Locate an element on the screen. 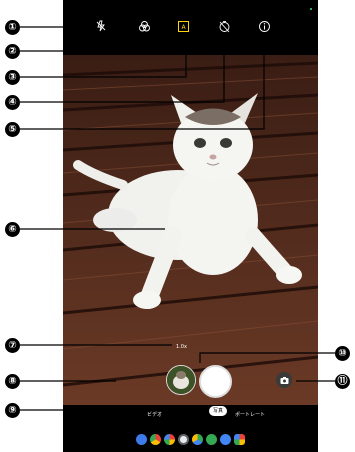  mode-portrait: ポートレート is located at coordinates (250, 414).